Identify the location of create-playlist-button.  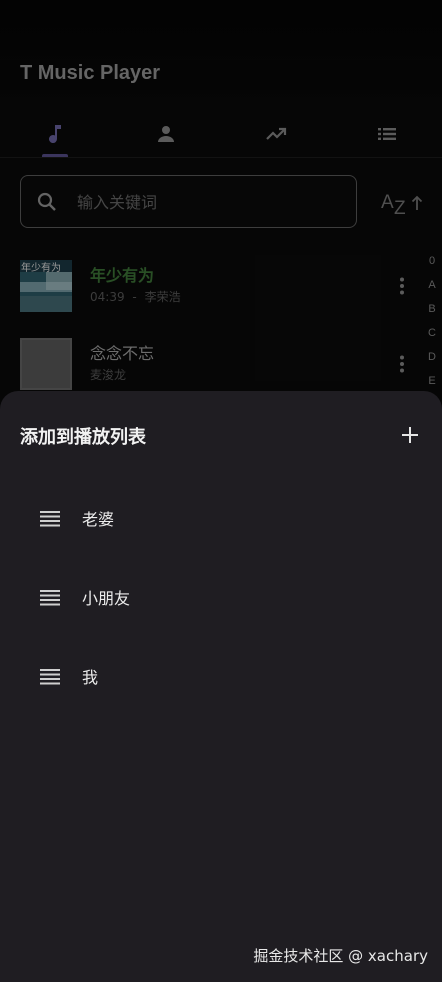
(410, 435).